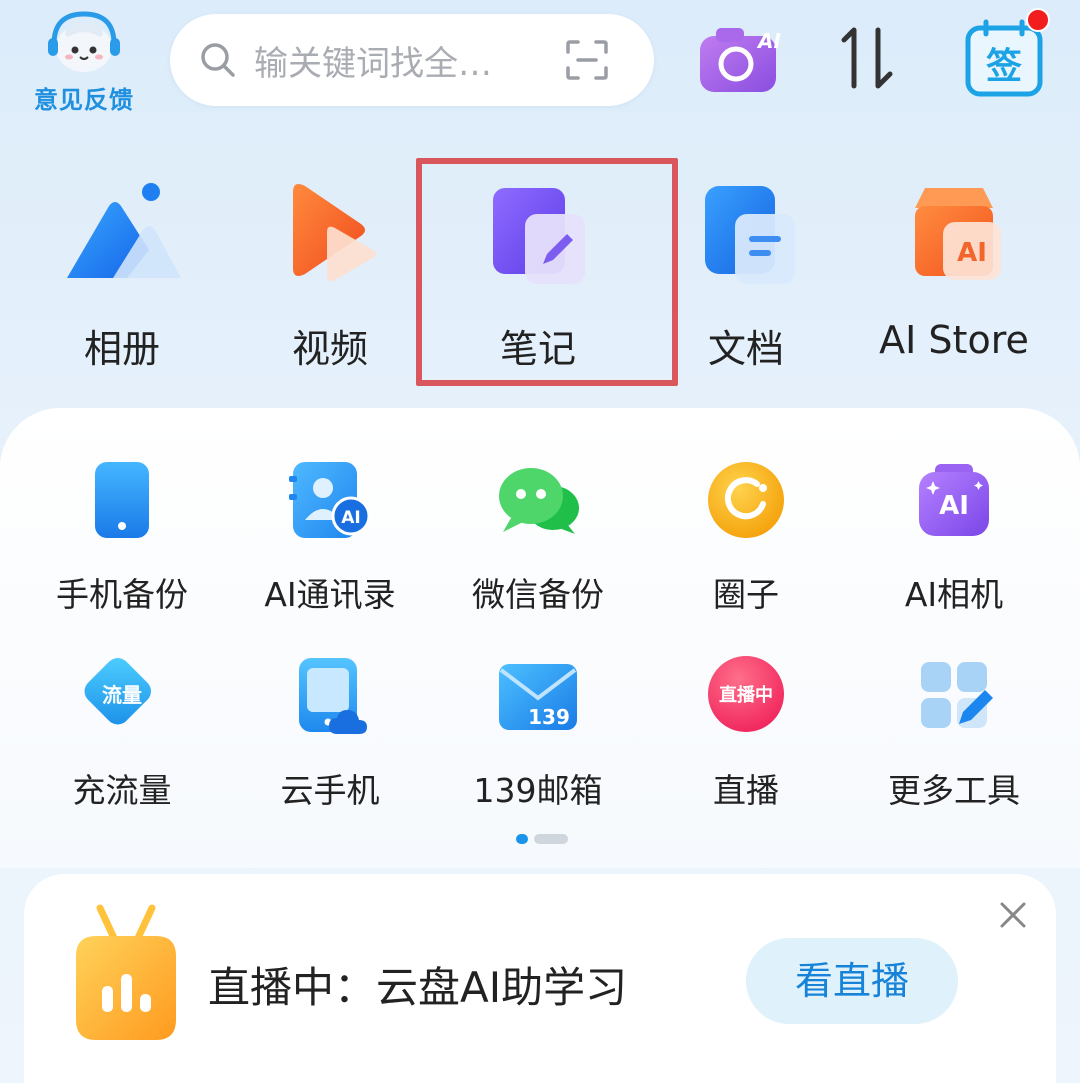 The height and width of the screenshot is (1083, 1080). What do you see at coordinates (539, 501) in the screenshot?
I see `wechat-backup-icon` at bounding box center [539, 501].